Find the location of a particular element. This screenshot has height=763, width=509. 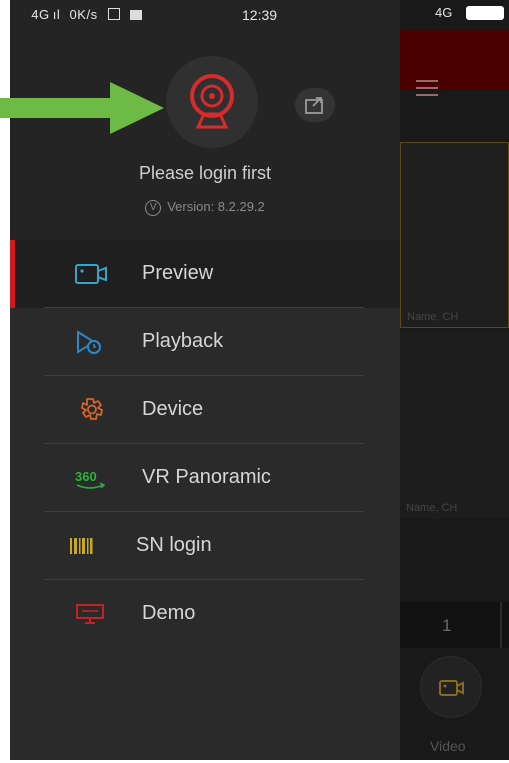

menu-label-demo: Demo is located at coordinates (169, 613).